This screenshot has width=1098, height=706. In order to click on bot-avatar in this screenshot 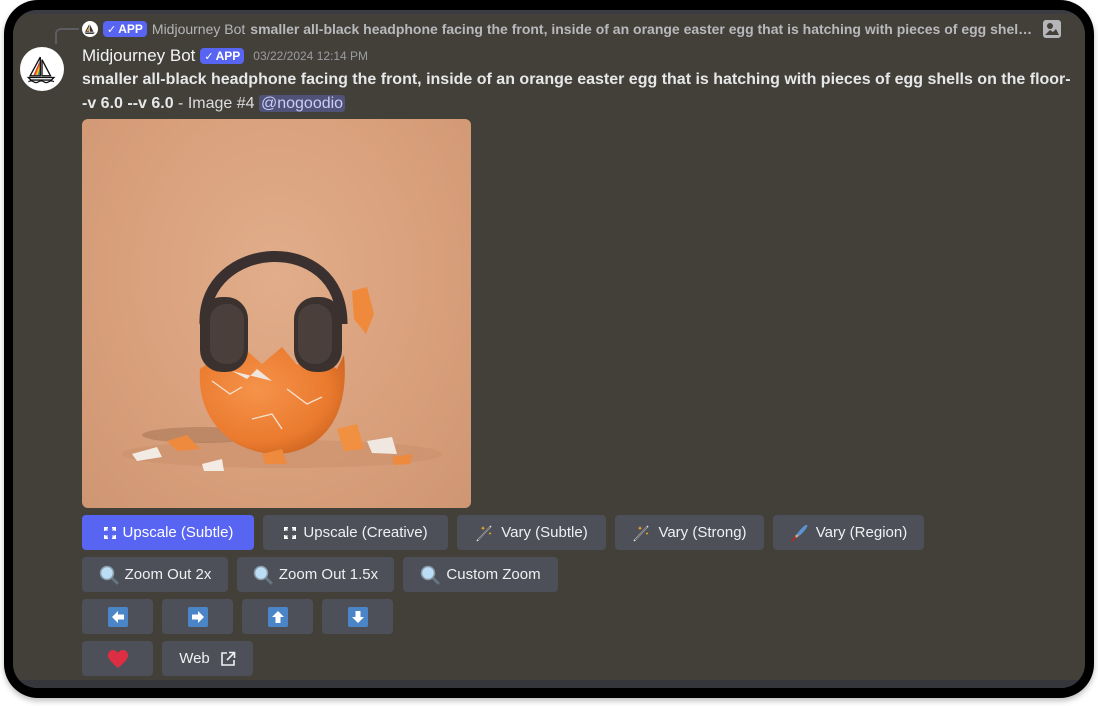, I will do `click(42, 69)`.